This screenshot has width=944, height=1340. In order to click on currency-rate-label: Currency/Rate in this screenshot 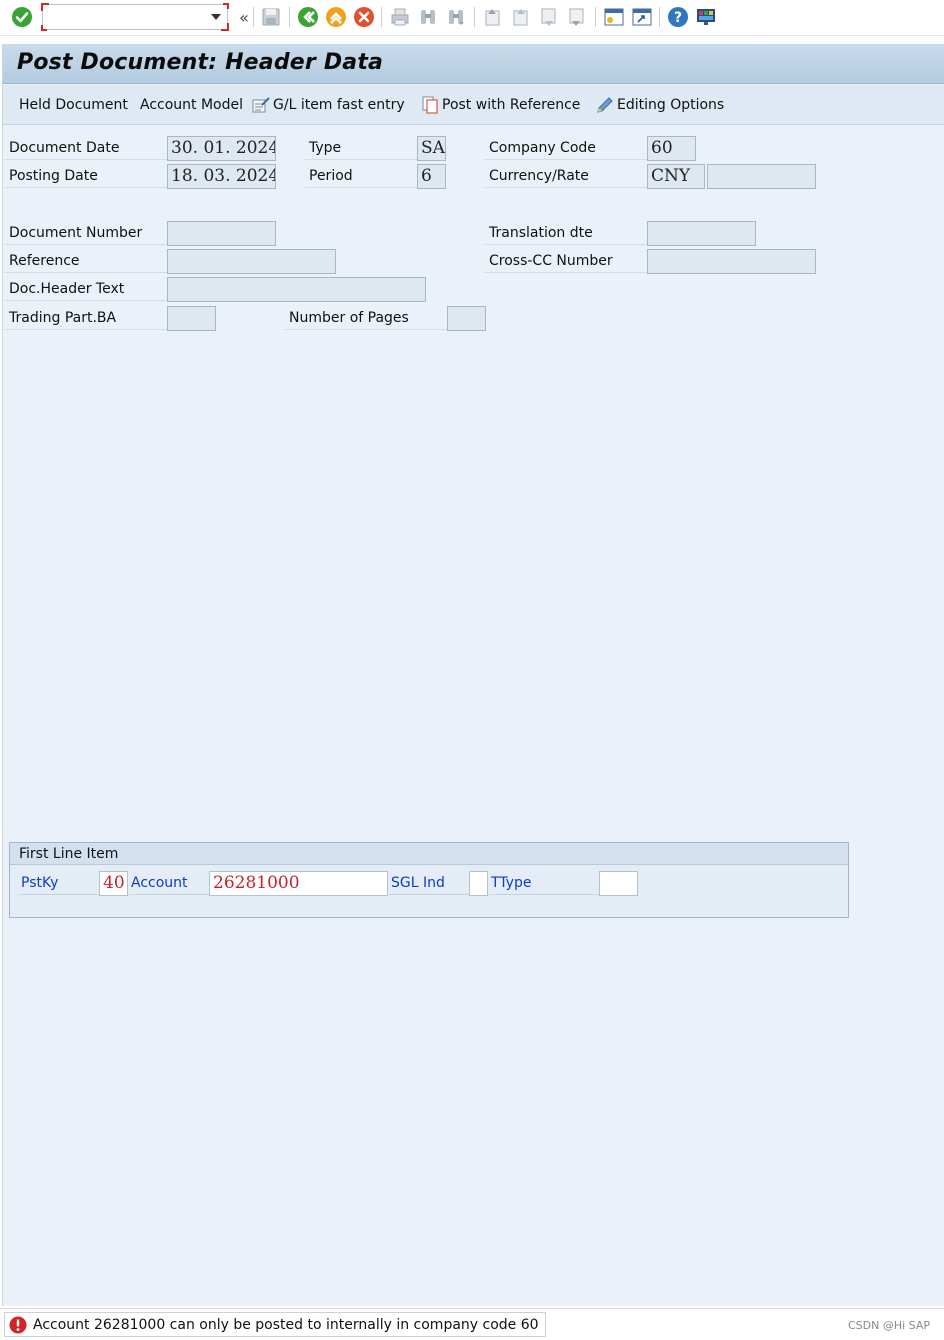, I will do `click(566, 176)`.